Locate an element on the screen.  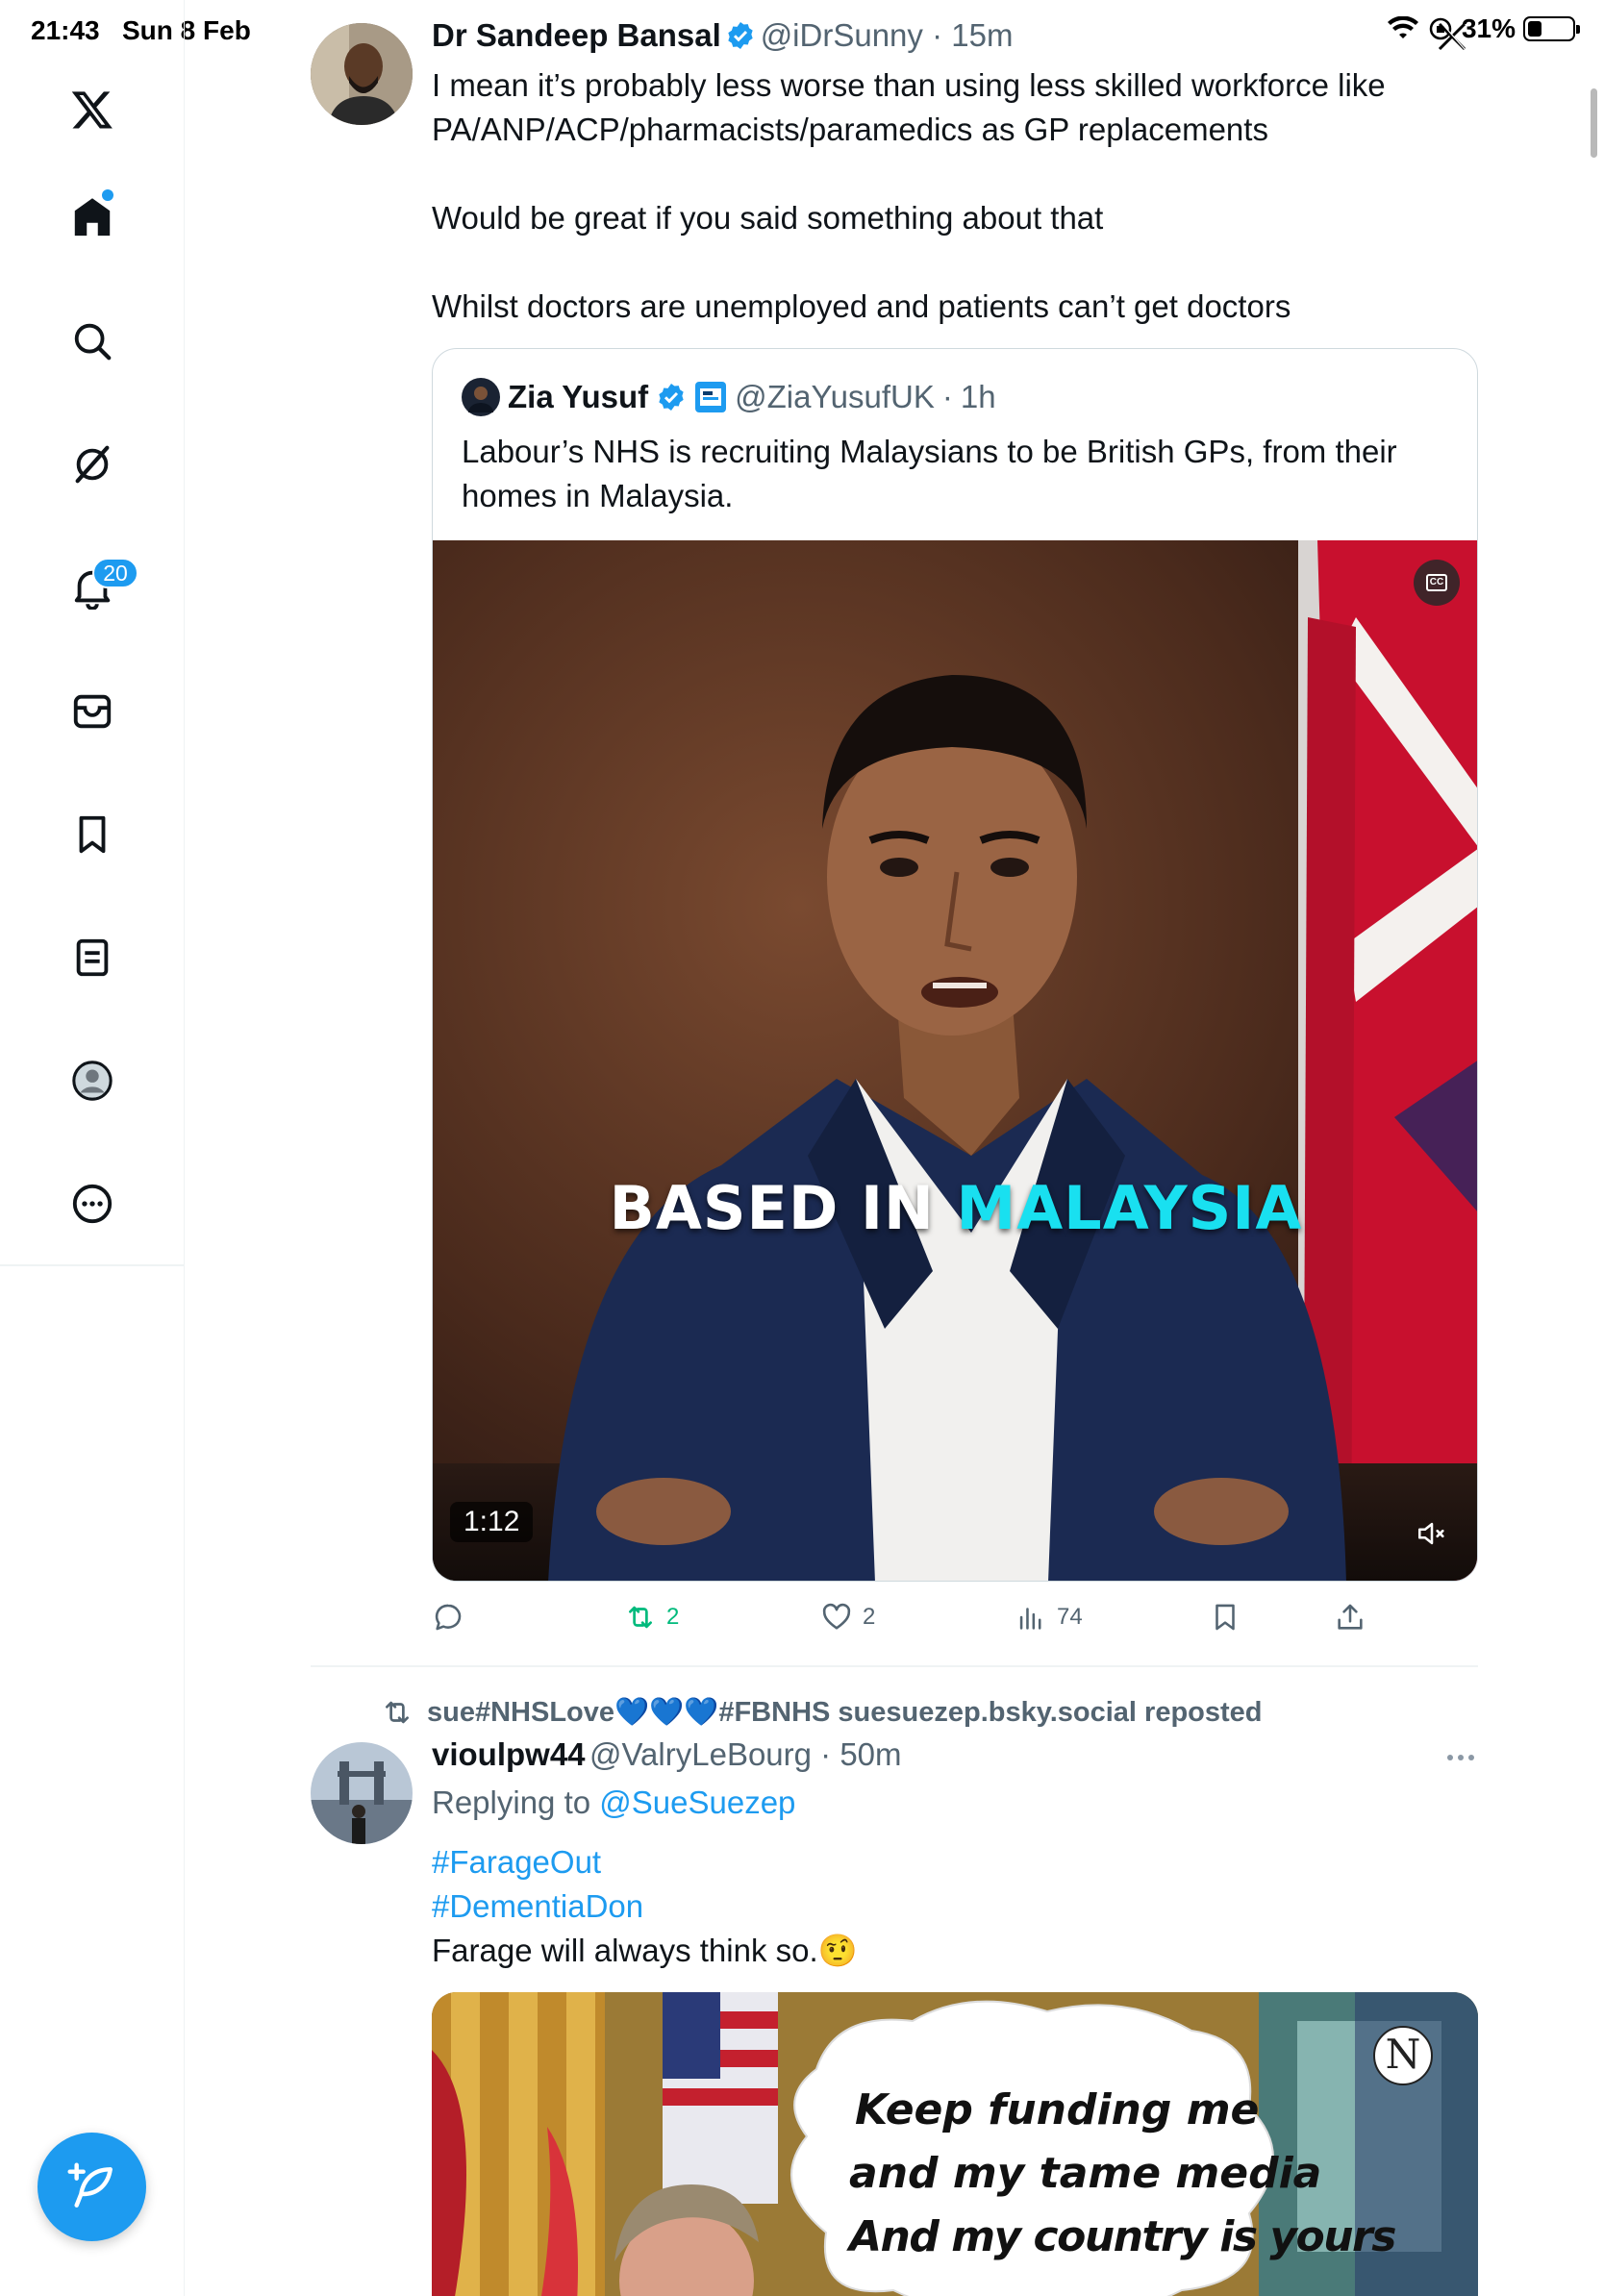
tweet-header: vioulpw44 @ValryLeBourg · 50m is located at coordinates (667, 1754).